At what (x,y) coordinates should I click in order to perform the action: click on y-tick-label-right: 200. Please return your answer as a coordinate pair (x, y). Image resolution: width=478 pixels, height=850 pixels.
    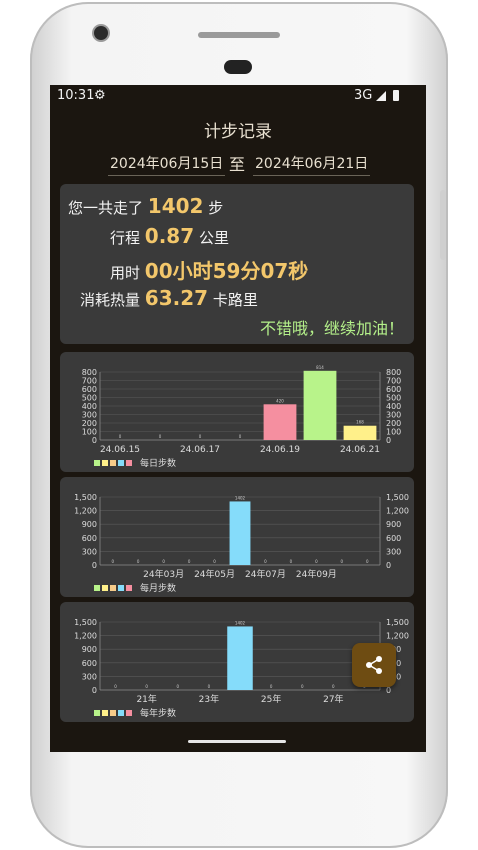
    Looking at the image, I should click on (393, 423).